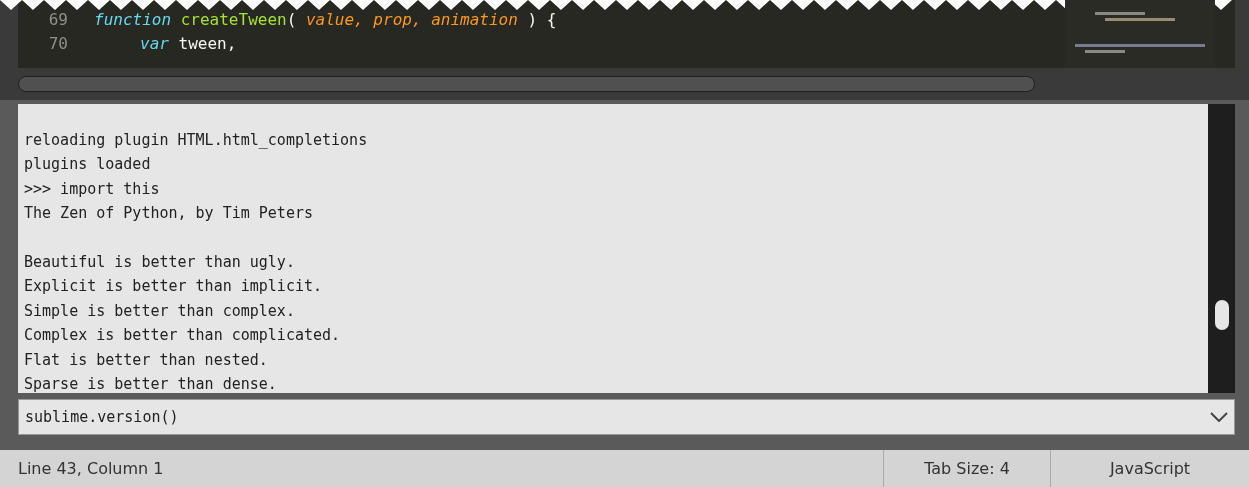  Describe the element at coordinates (58, 44) in the screenshot. I see `line-number: 70` at that location.